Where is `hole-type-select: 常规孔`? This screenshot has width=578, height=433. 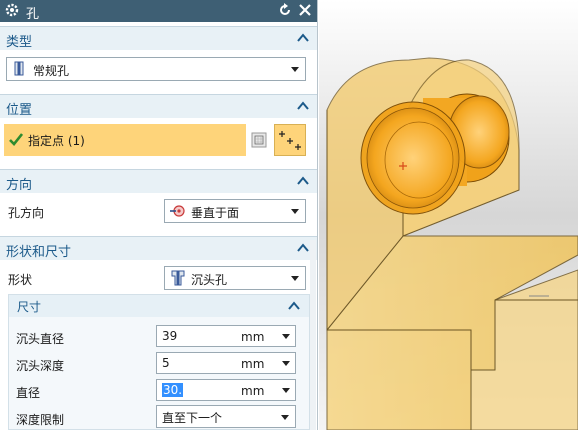 hole-type-select: 常规孔 is located at coordinates (156, 69).